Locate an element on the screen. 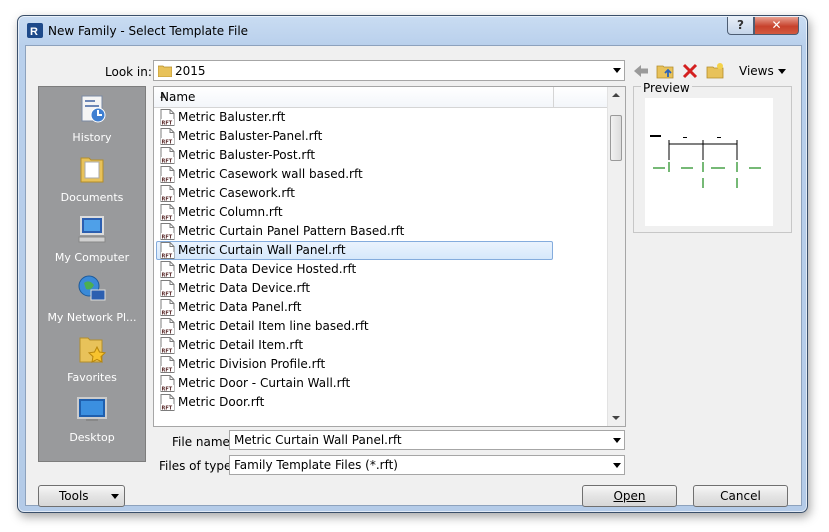 The image size is (829, 532). delete-icon is located at coordinates (690, 71).